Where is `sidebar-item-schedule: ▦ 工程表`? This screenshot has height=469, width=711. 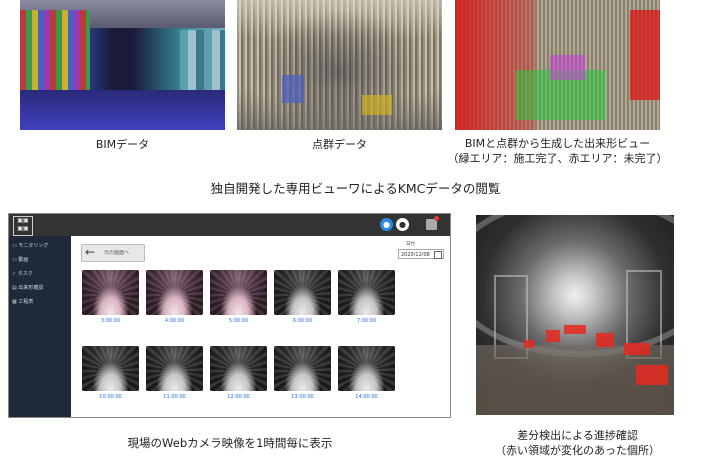 sidebar-item-schedule: ▦ 工程表 is located at coordinates (40, 302).